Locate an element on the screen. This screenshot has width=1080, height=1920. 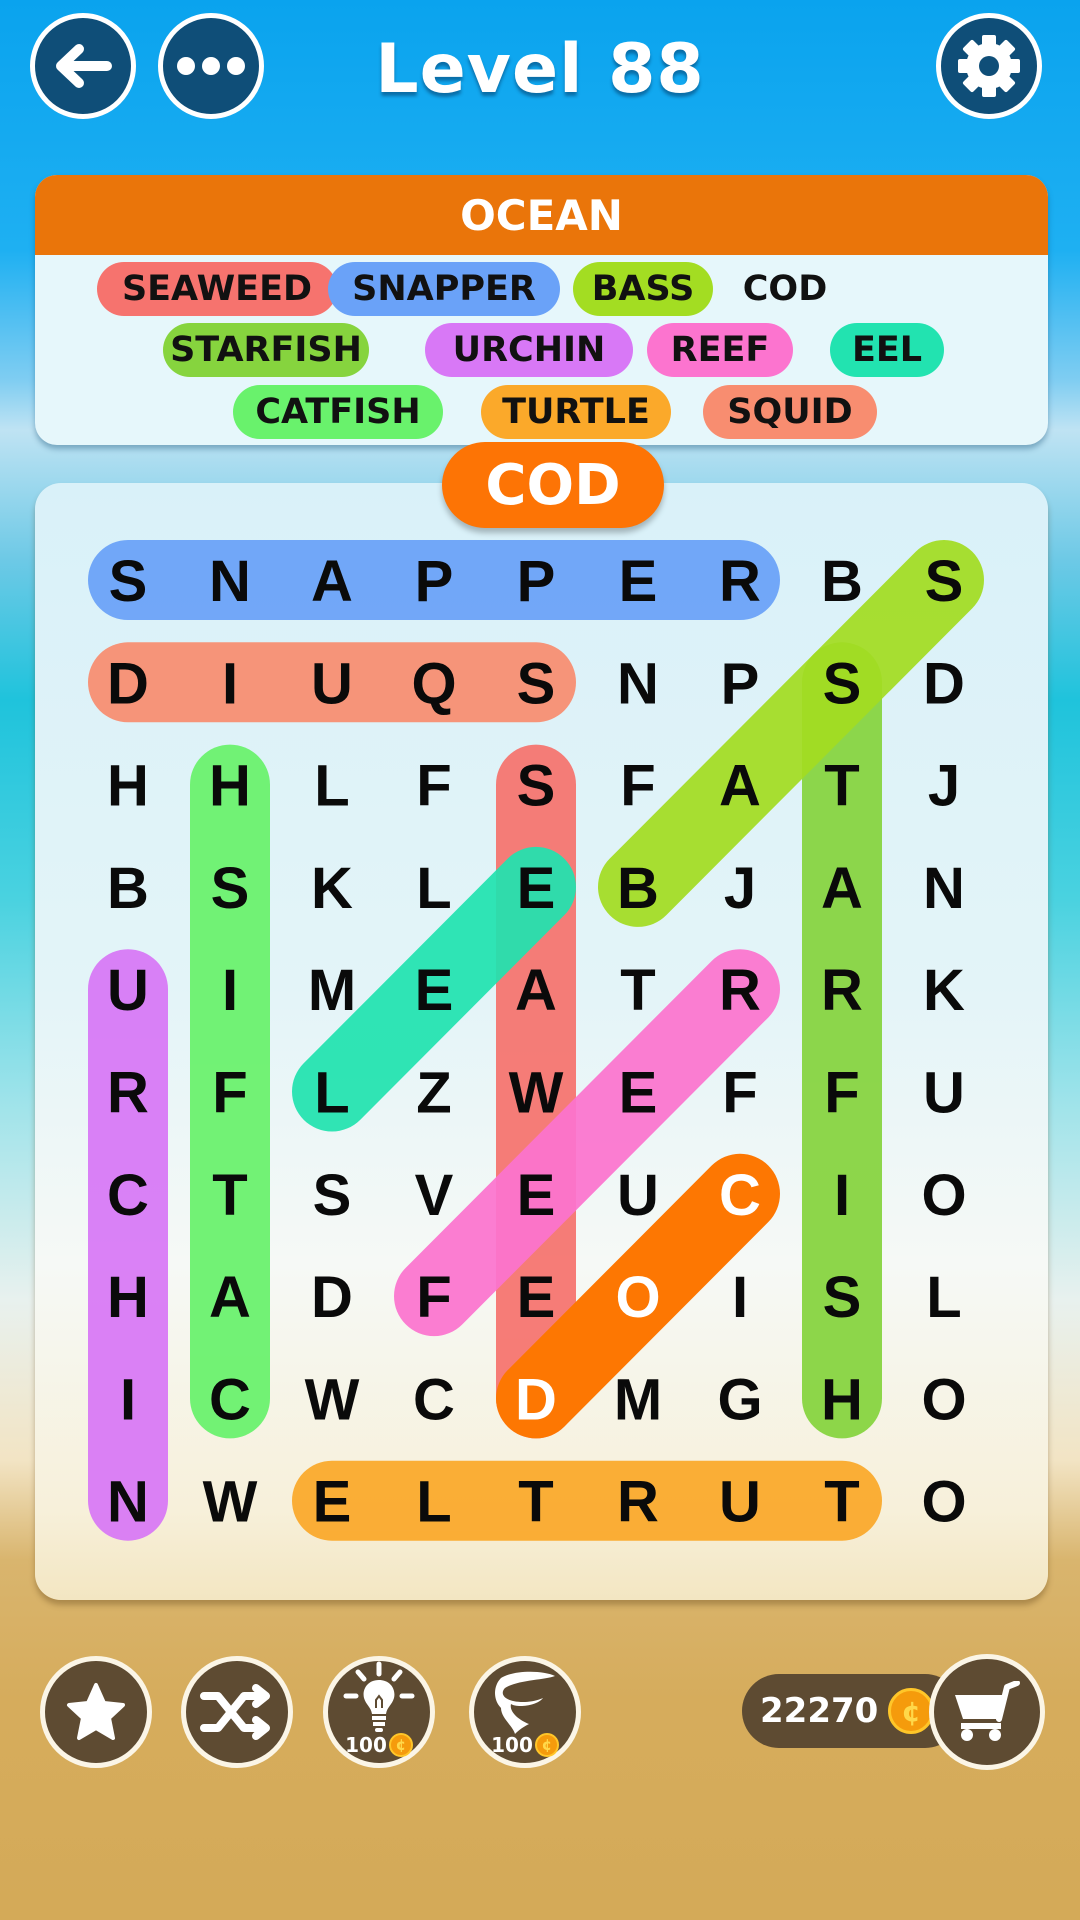
grid-cell-r5-c5: E is located at coordinates (638, 1093).